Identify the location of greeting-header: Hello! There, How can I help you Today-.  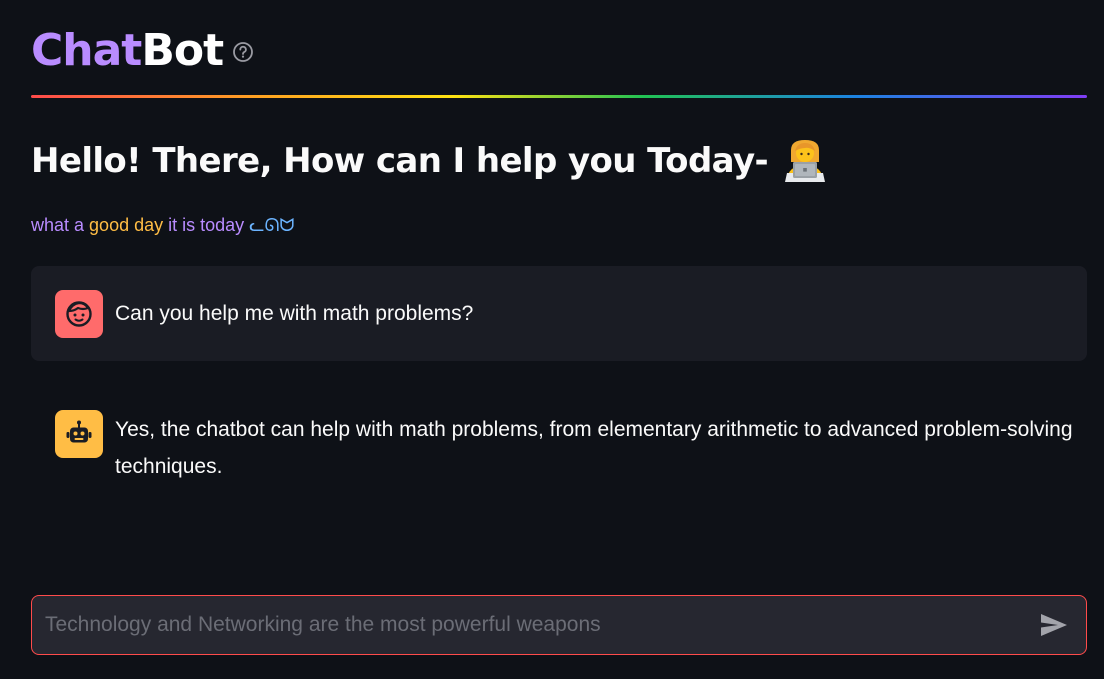
(429, 161).